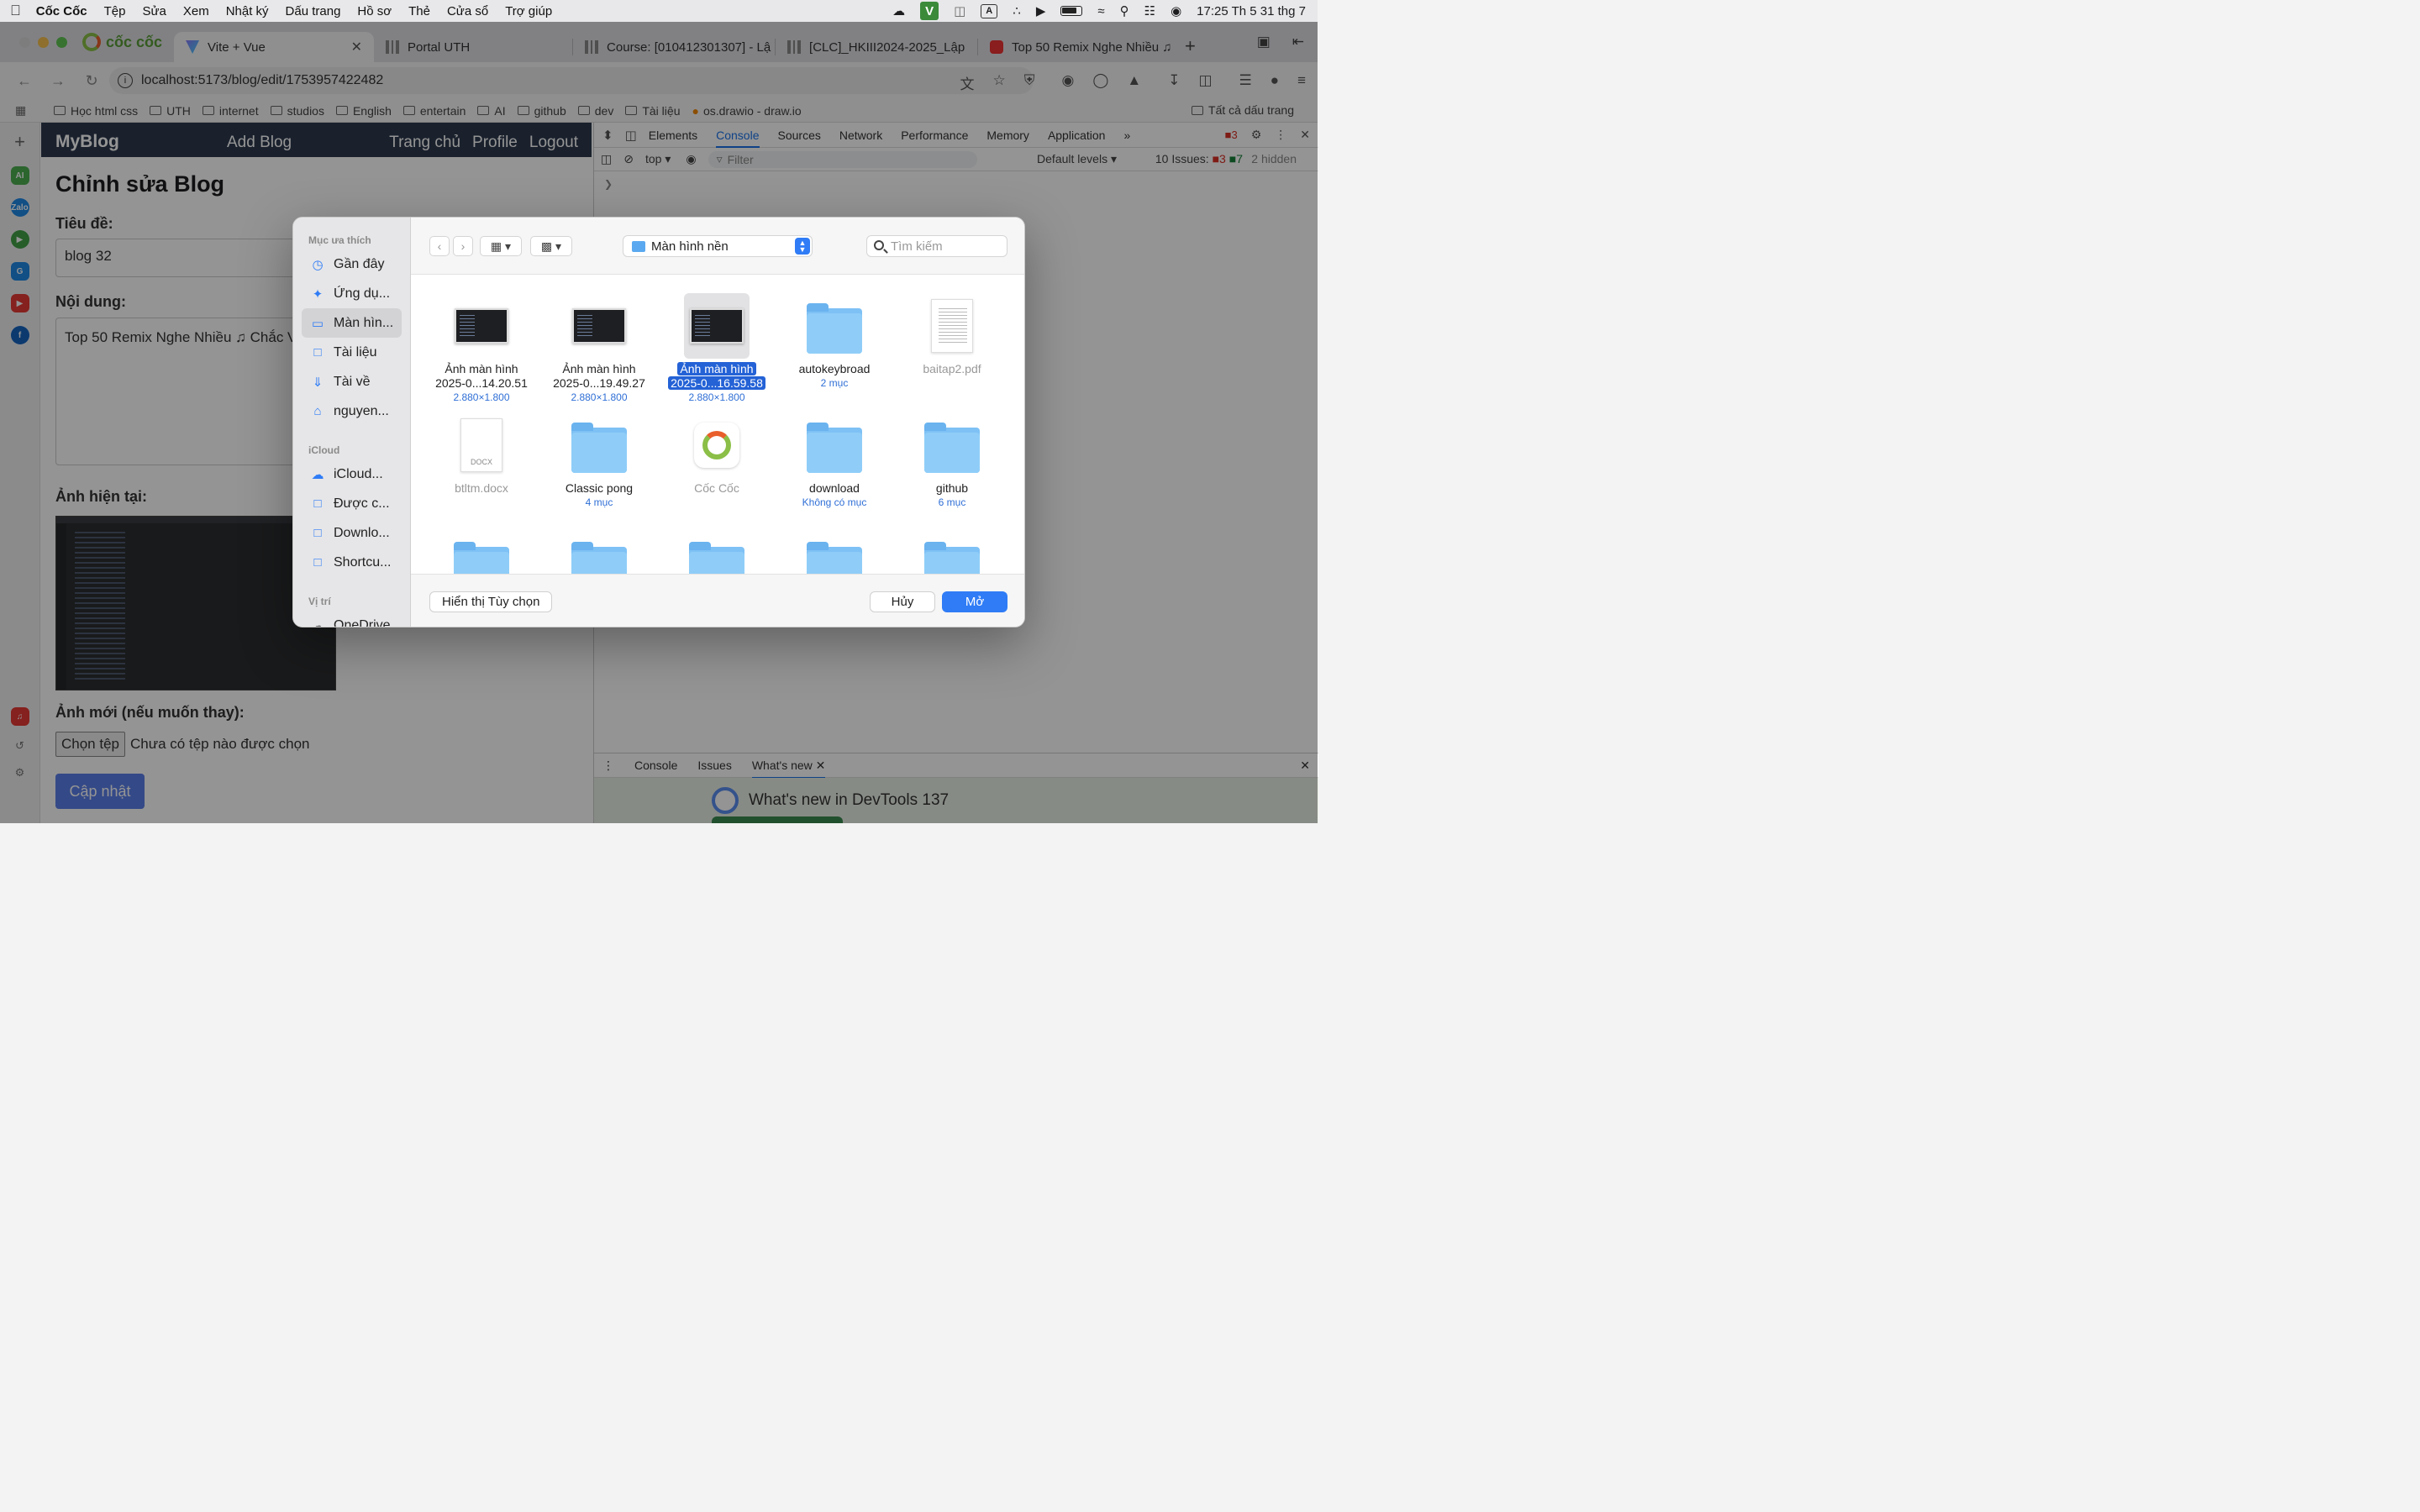  I want to click on search-field: Tìm kiếm, so click(936, 246).